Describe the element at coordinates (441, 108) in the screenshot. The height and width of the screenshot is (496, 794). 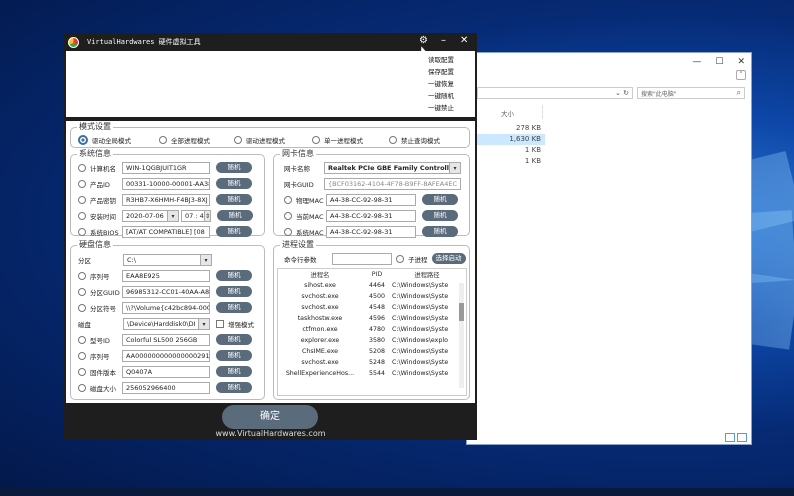
I see `menu-item-disable: 一键禁止` at that location.